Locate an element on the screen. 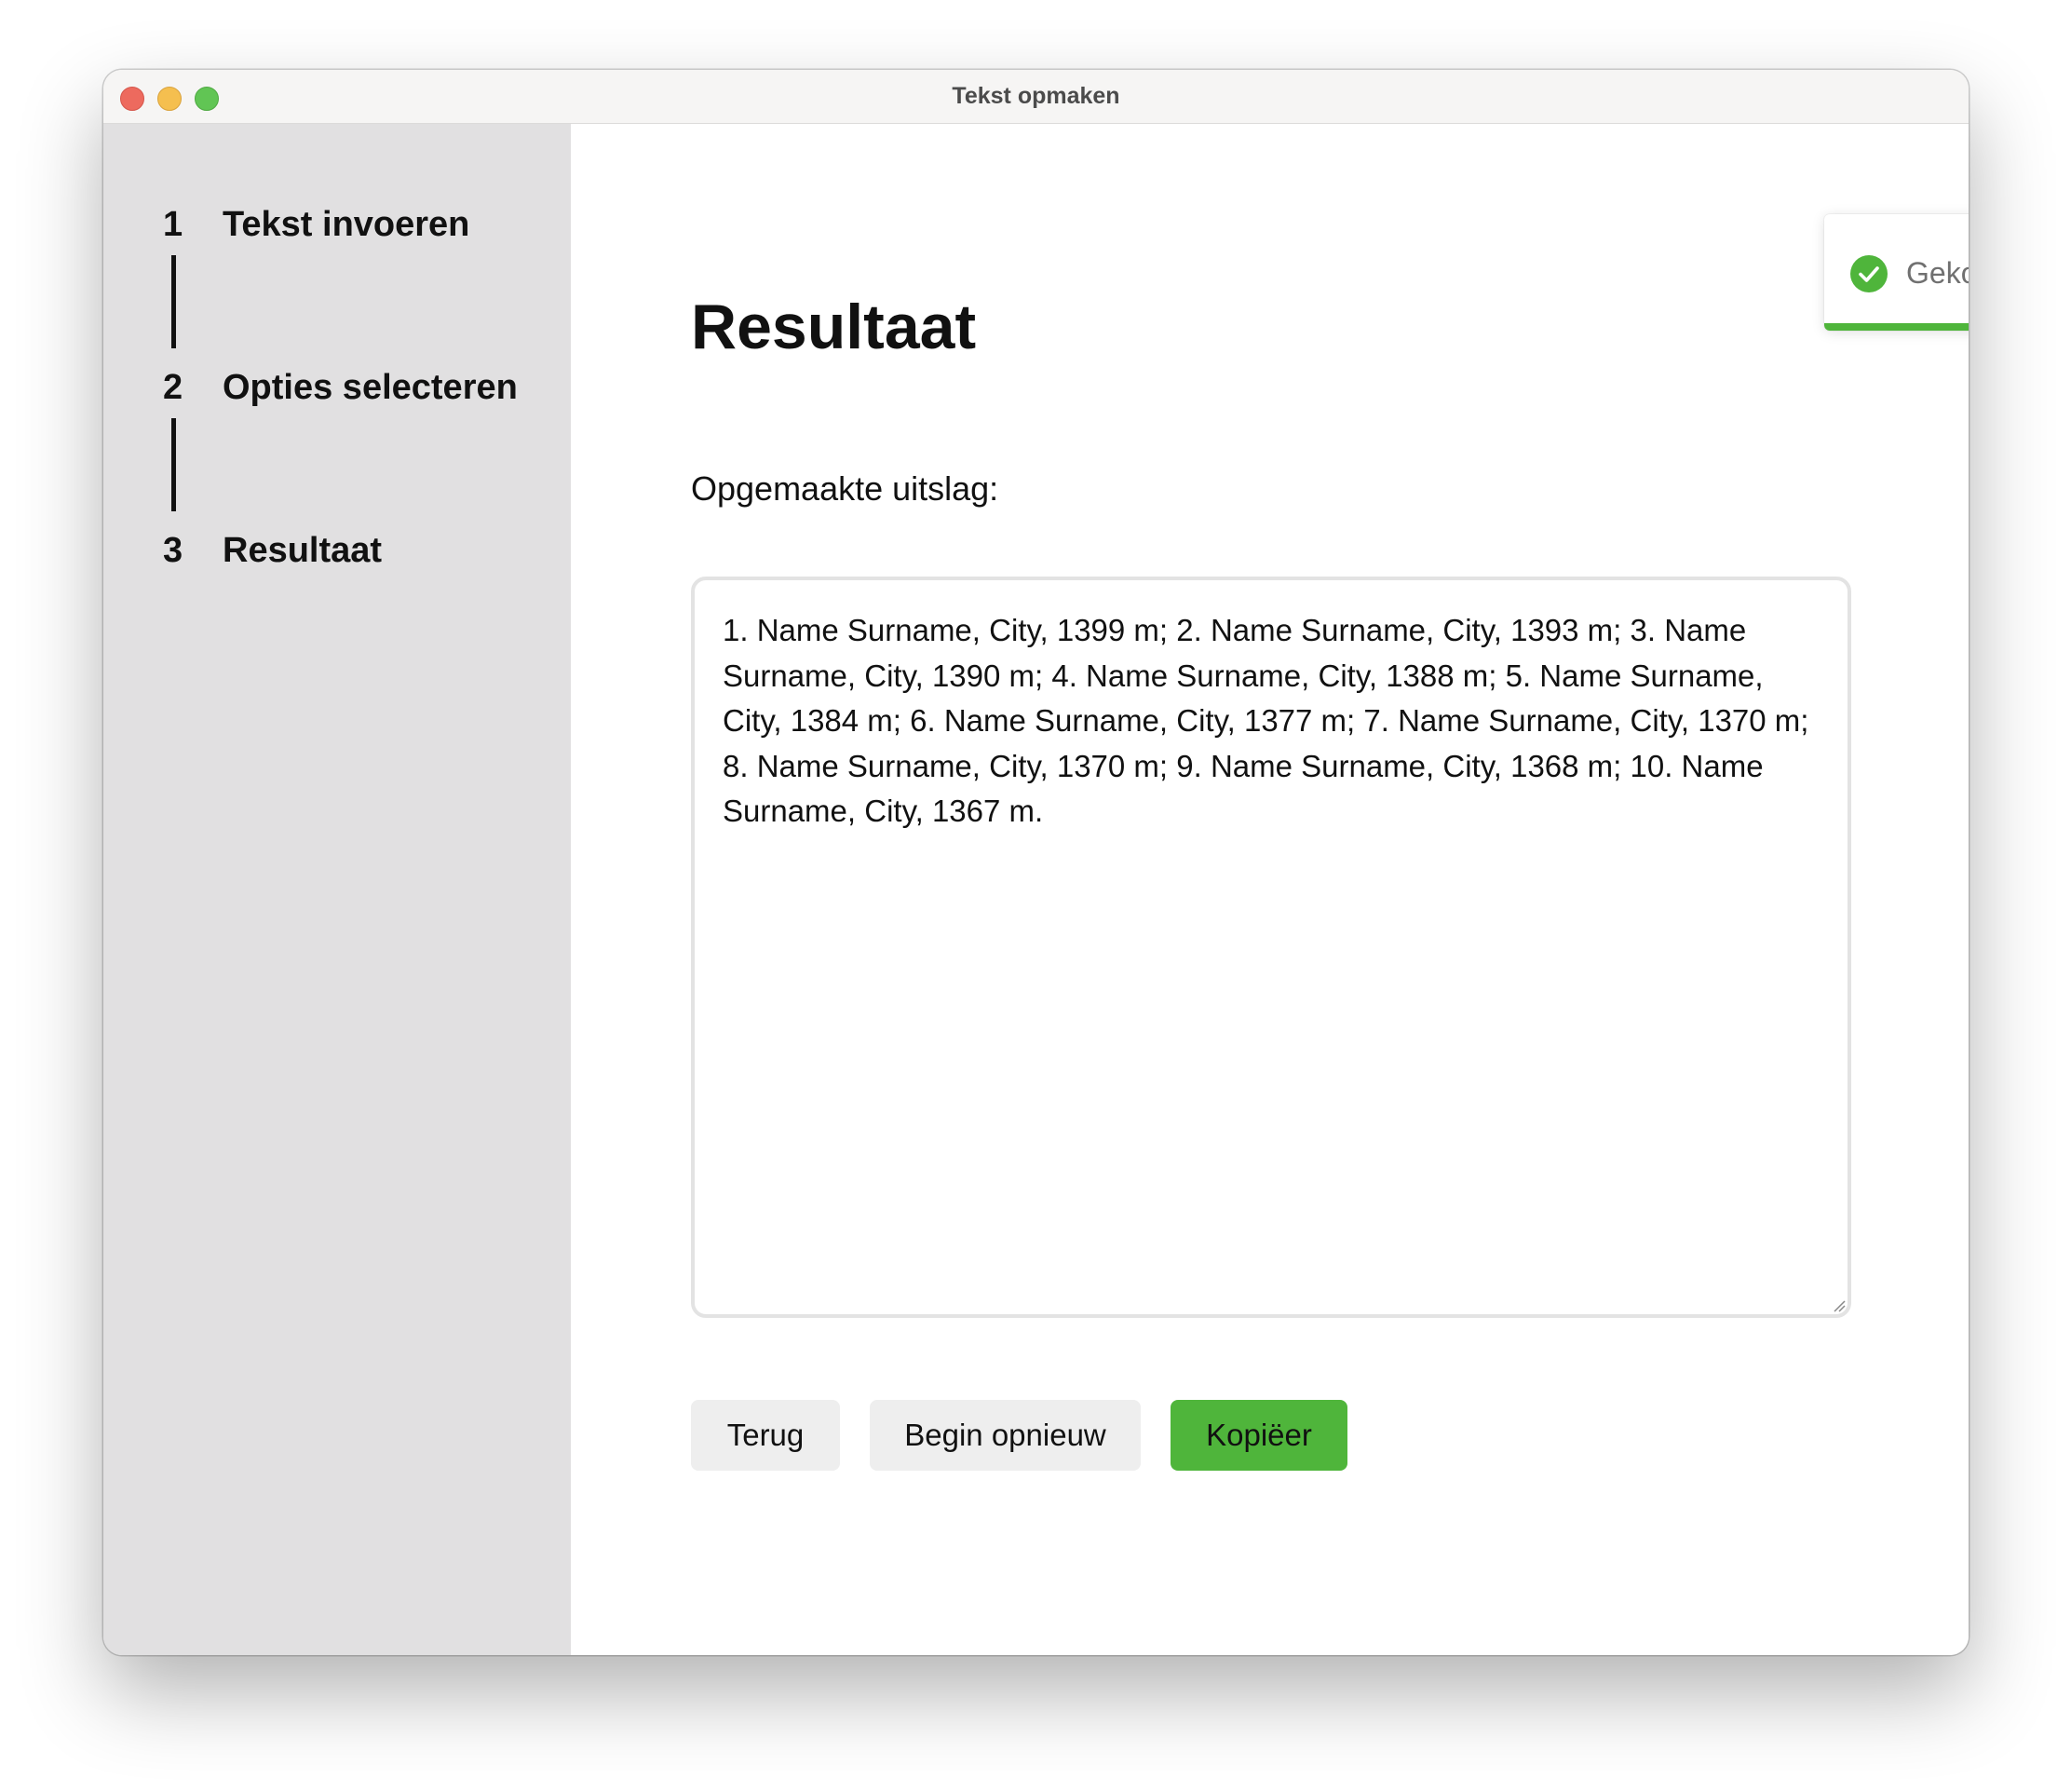 The width and height of the screenshot is (2071, 1792). restart-button: Begin opnieuw is located at coordinates (1006, 1435).